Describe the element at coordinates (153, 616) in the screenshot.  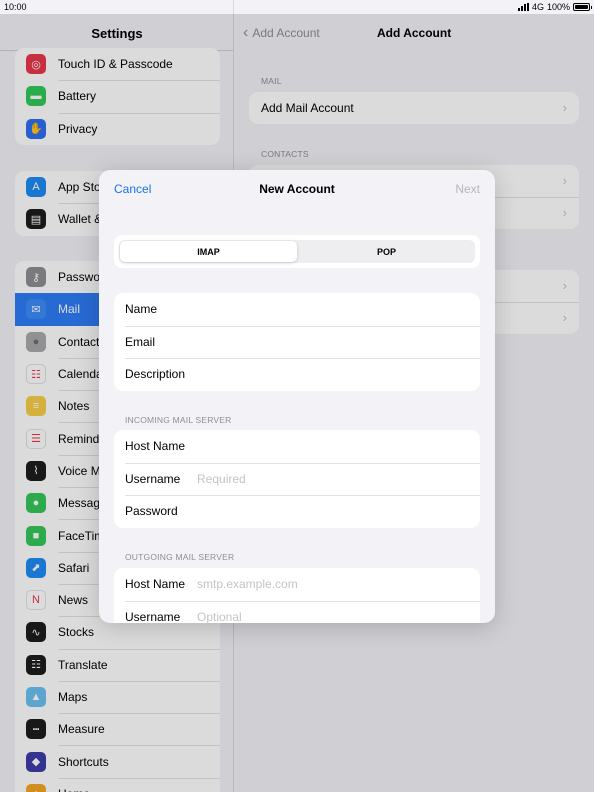
I see `outgoing-username-label: Username` at that location.